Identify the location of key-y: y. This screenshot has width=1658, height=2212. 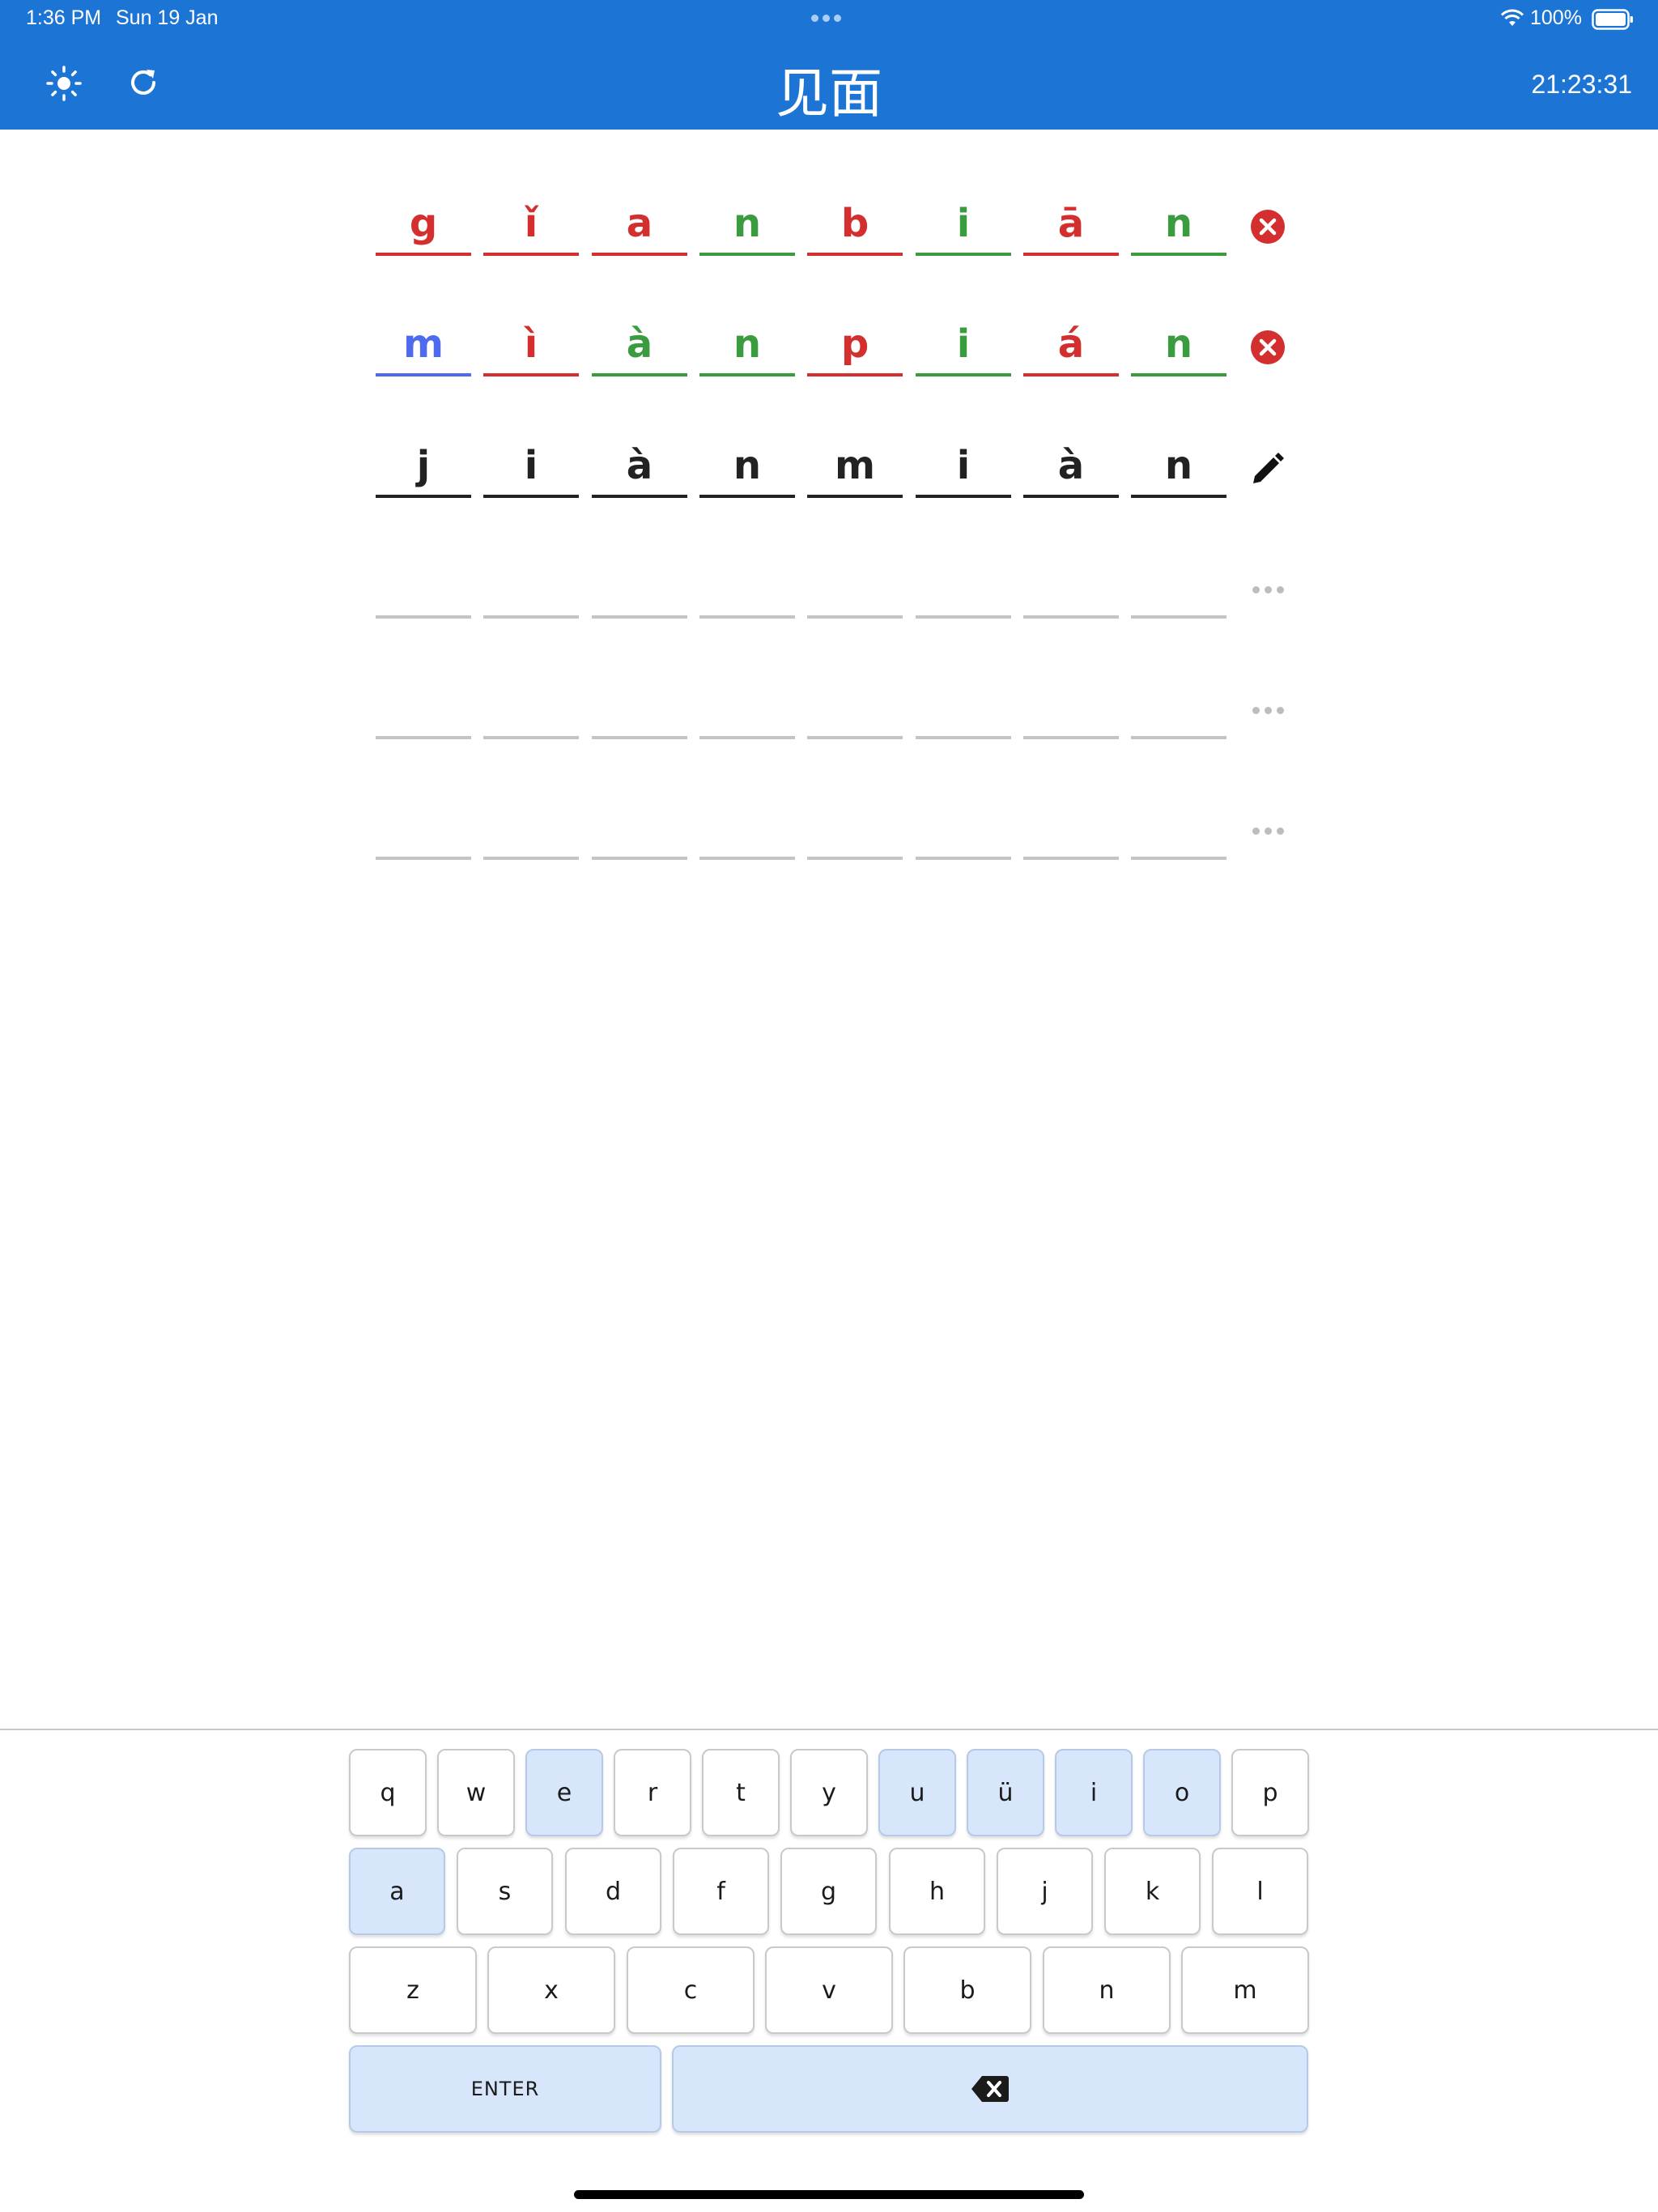
(829, 1793).